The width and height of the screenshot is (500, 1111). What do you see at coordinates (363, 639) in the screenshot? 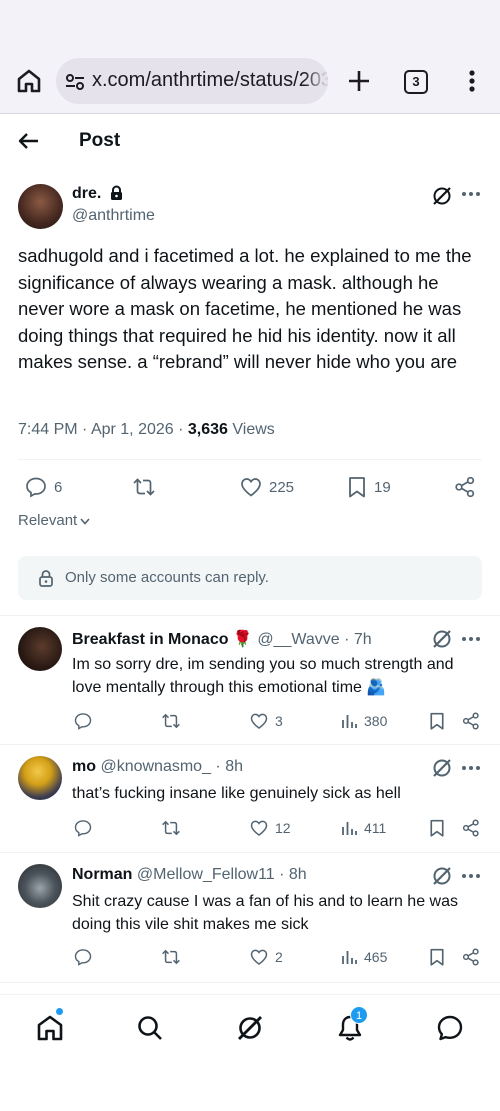
I see `reply-time: 7h` at bounding box center [363, 639].